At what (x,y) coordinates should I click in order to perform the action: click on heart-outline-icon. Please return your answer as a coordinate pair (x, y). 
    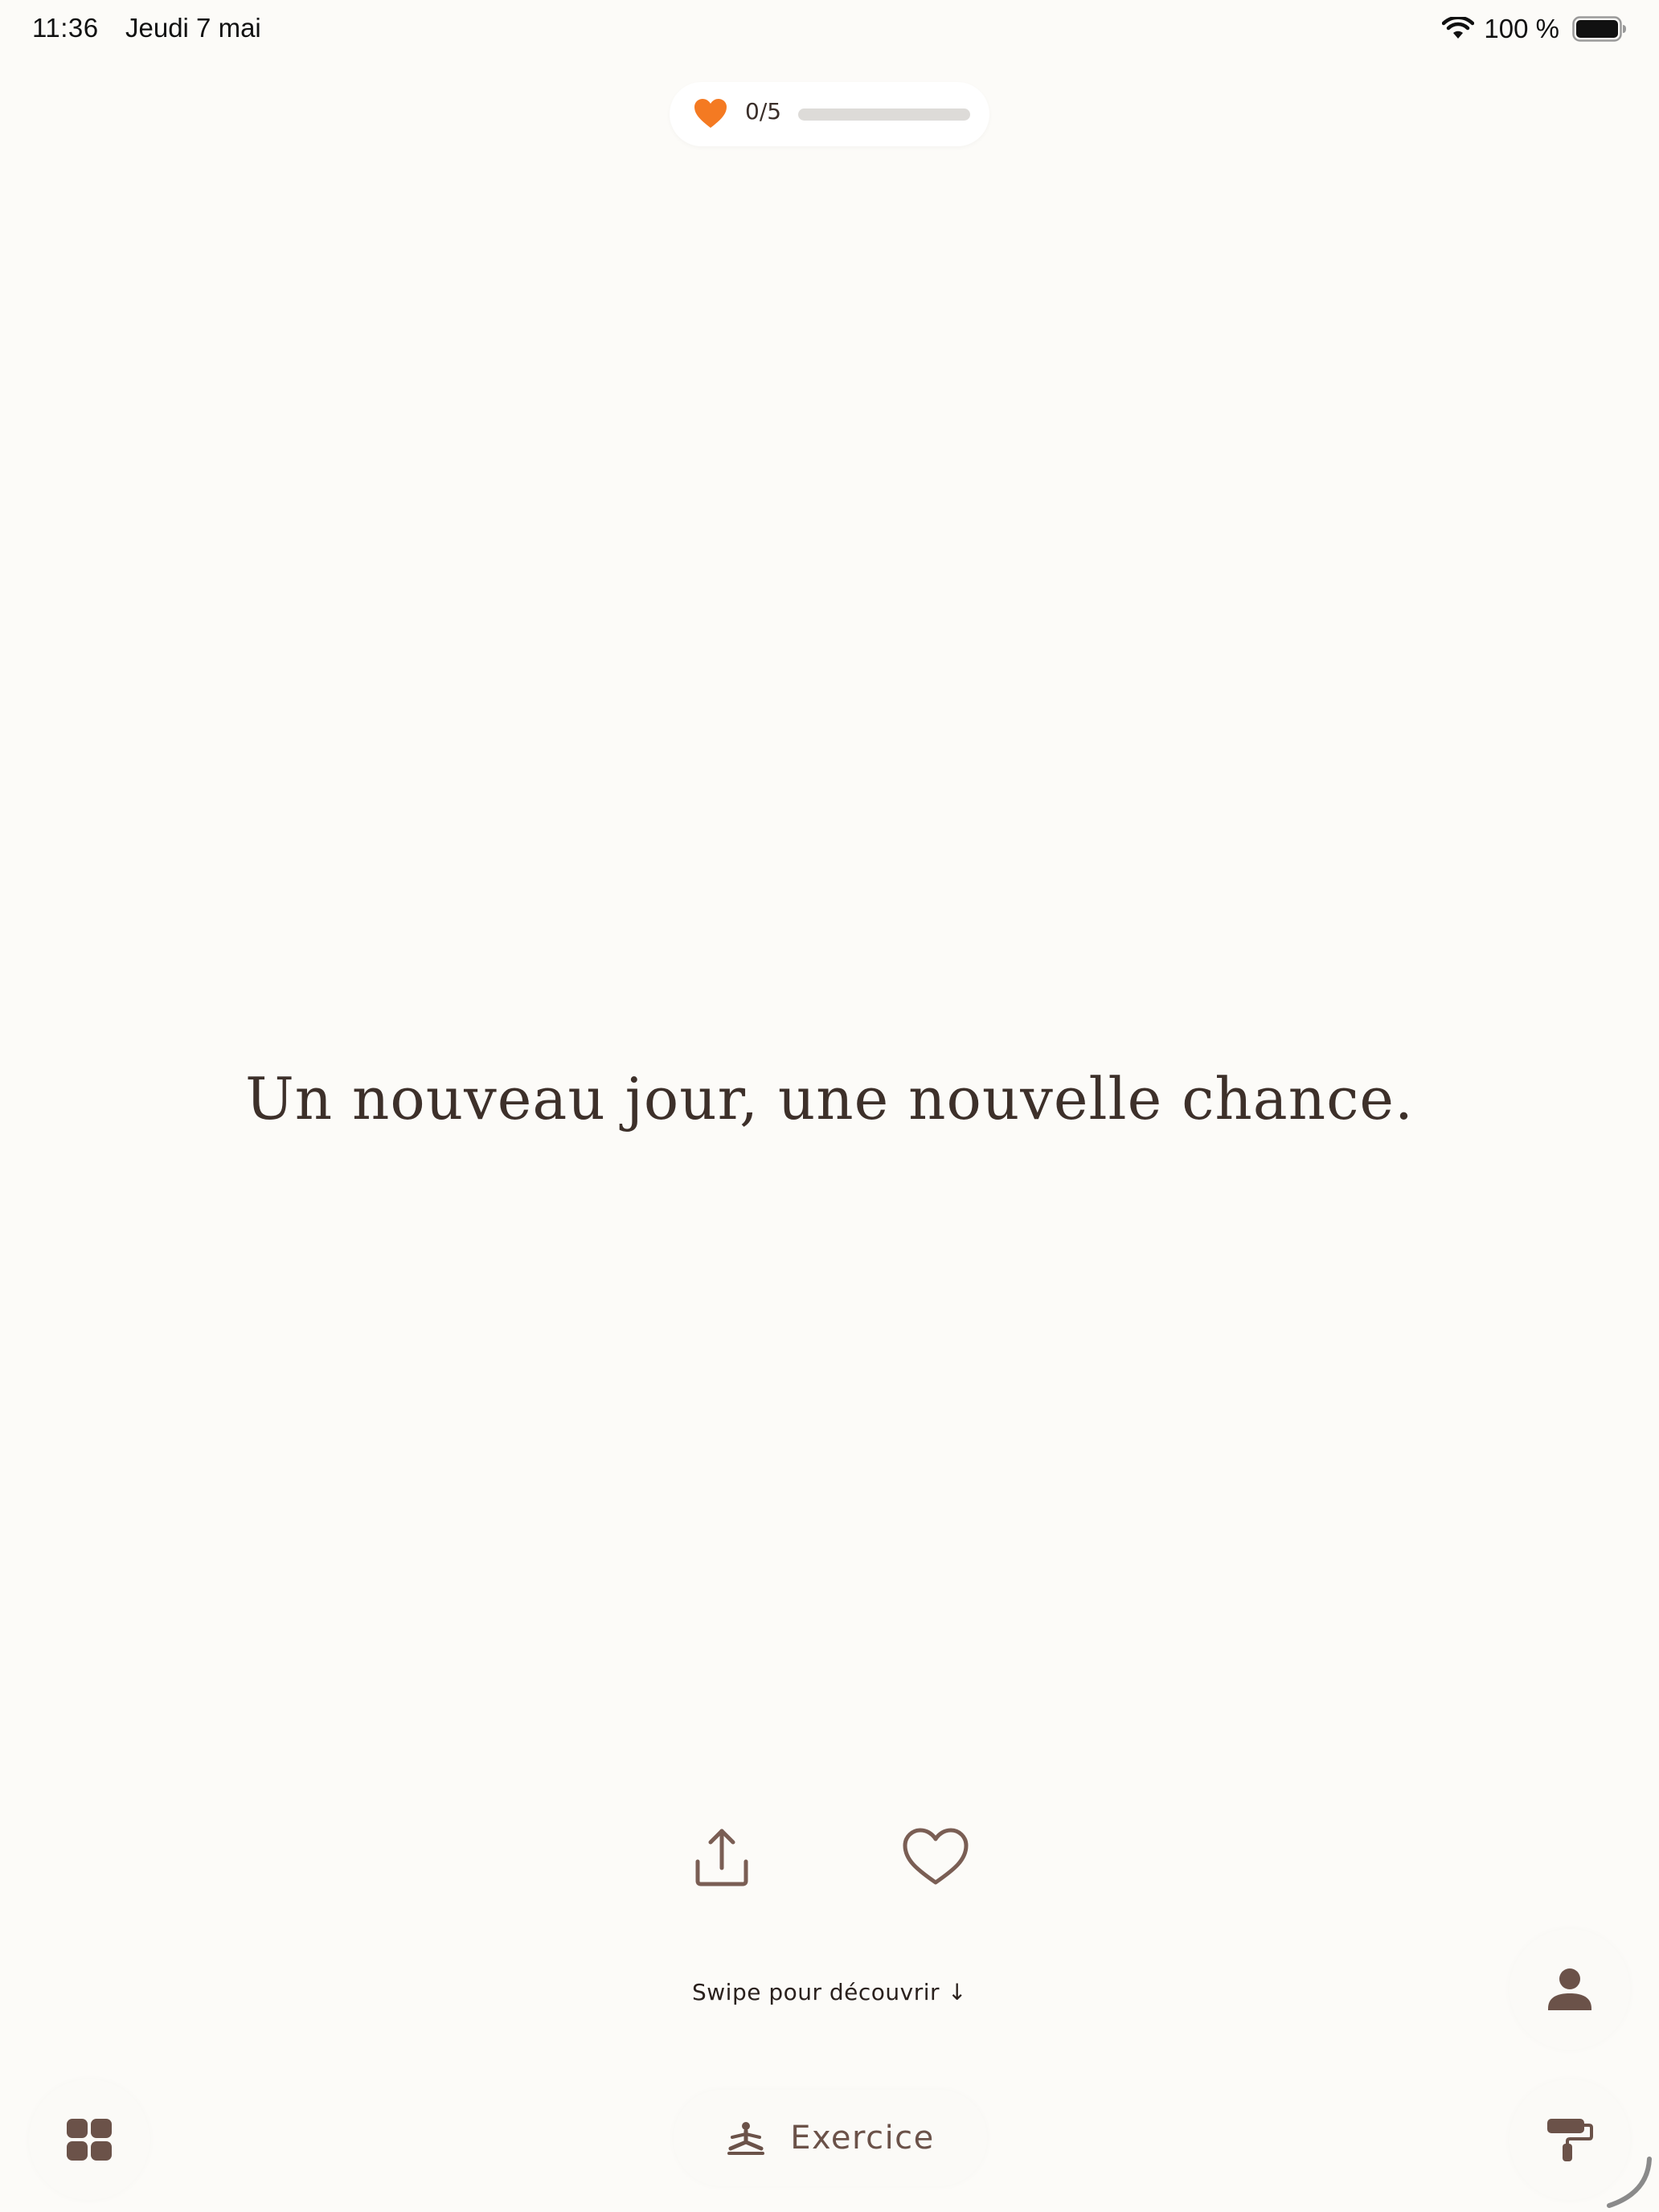
    Looking at the image, I should click on (936, 1856).